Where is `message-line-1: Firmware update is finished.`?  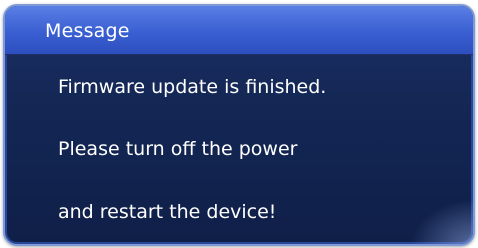 message-line-1: Firmware update is finished. is located at coordinates (192, 87).